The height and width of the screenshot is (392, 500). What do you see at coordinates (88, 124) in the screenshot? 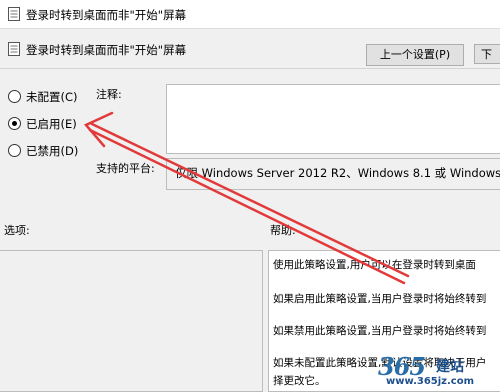
I see `radio-enabled: 已启用(E)` at bounding box center [88, 124].